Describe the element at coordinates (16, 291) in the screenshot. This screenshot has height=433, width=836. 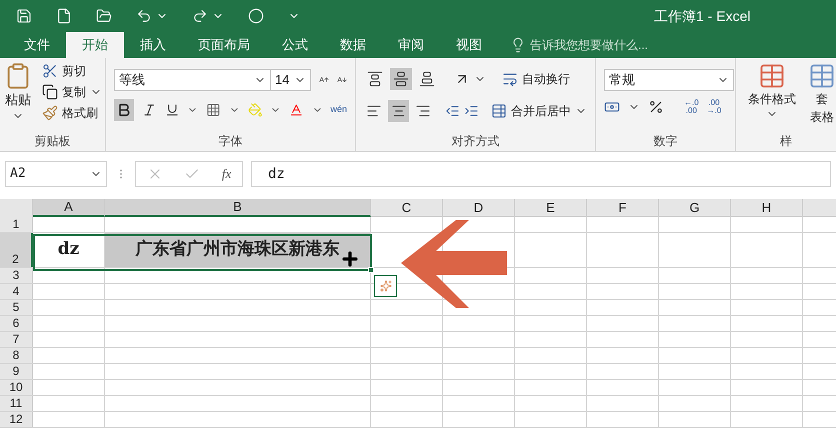
I see `row-header: 4` at that location.